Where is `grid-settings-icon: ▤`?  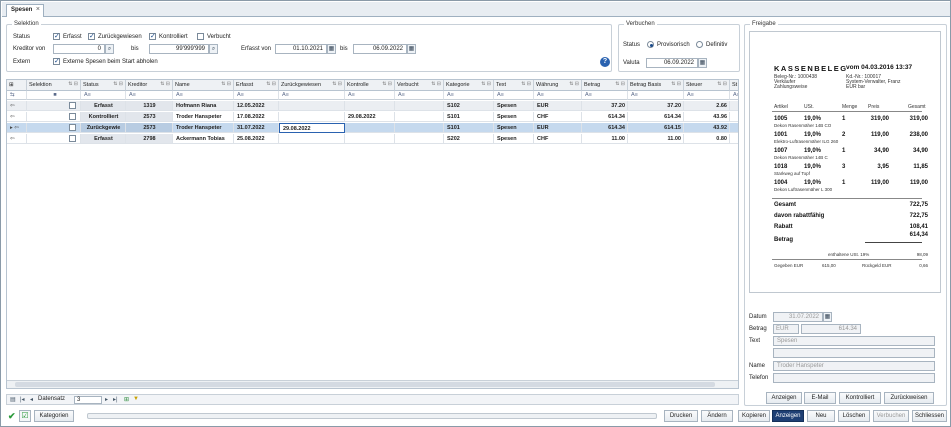
grid-settings-icon: ▤ is located at coordinates (13, 399).